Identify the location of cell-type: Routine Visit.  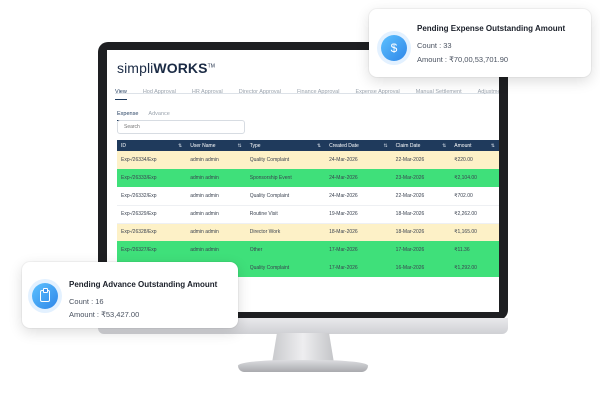
(285, 214).